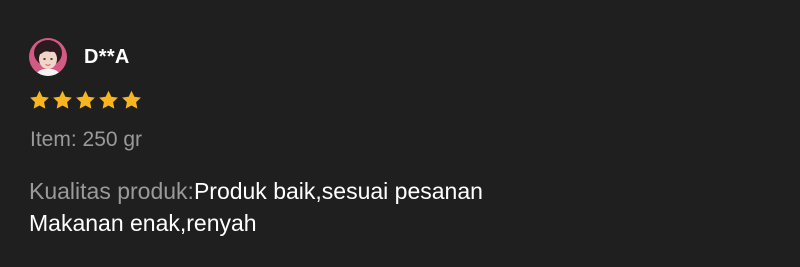 Image resolution: width=800 pixels, height=267 pixels. What do you see at coordinates (111, 191) in the screenshot?
I see `quality-label: Kualitas produk:` at bounding box center [111, 191].